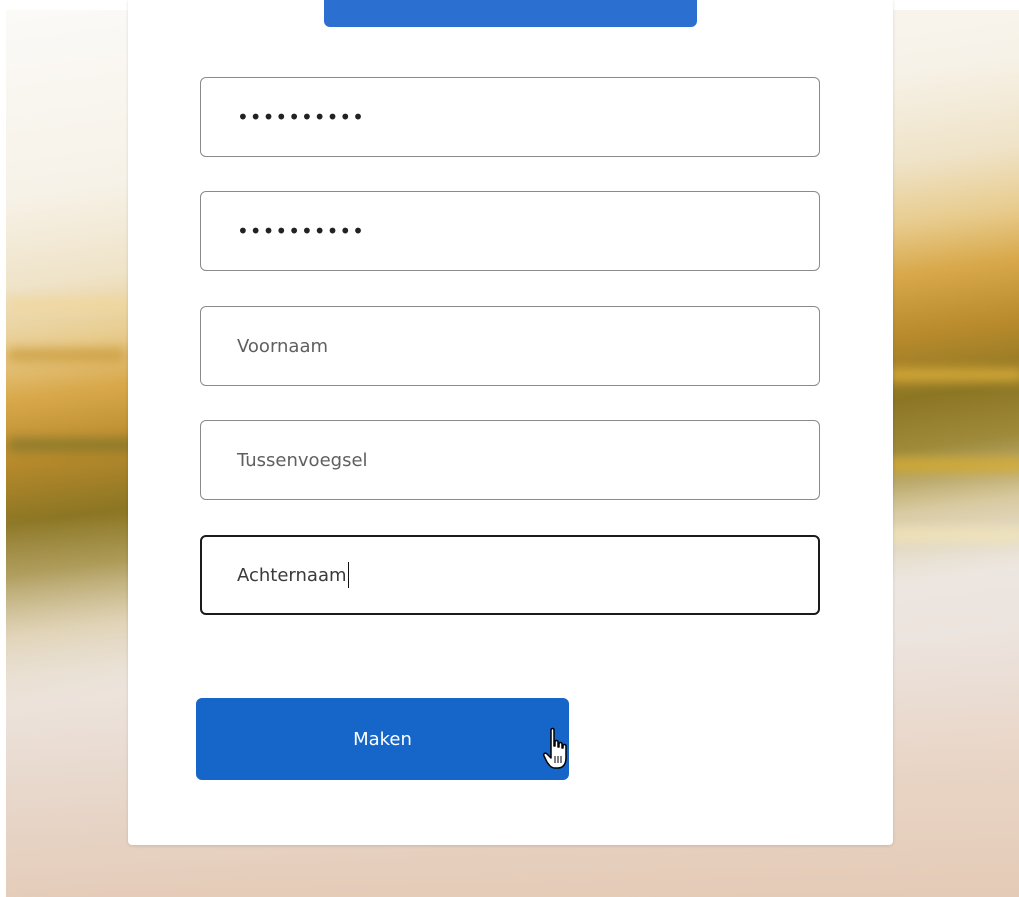  Describe the element at coordinates (510, 346) in the screenshot. I see `first-name-field: Voornaam` at that location.